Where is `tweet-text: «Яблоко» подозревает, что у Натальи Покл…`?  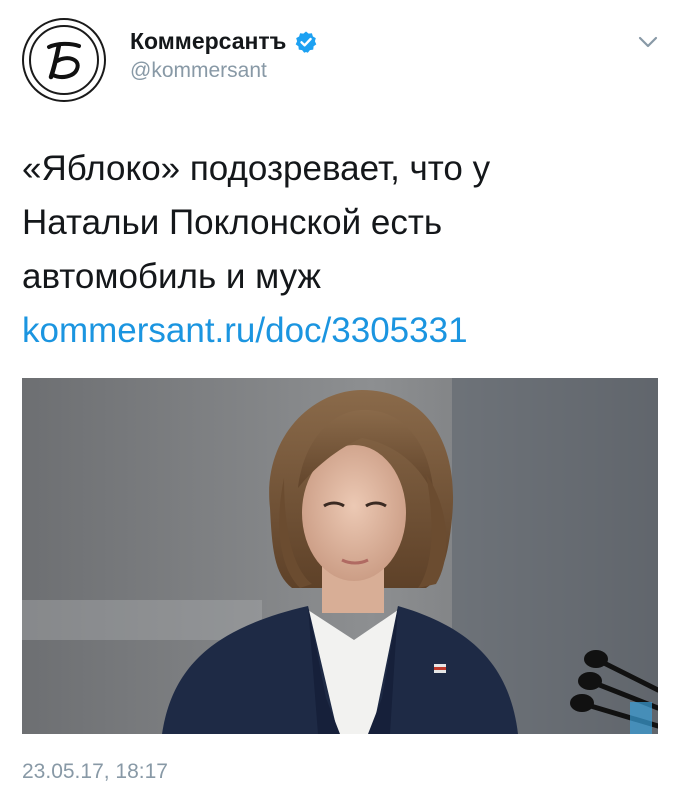
tweet-text: «Яблоко» подозревает, что у Натальи Покл… is located at coordinates (256, 222).